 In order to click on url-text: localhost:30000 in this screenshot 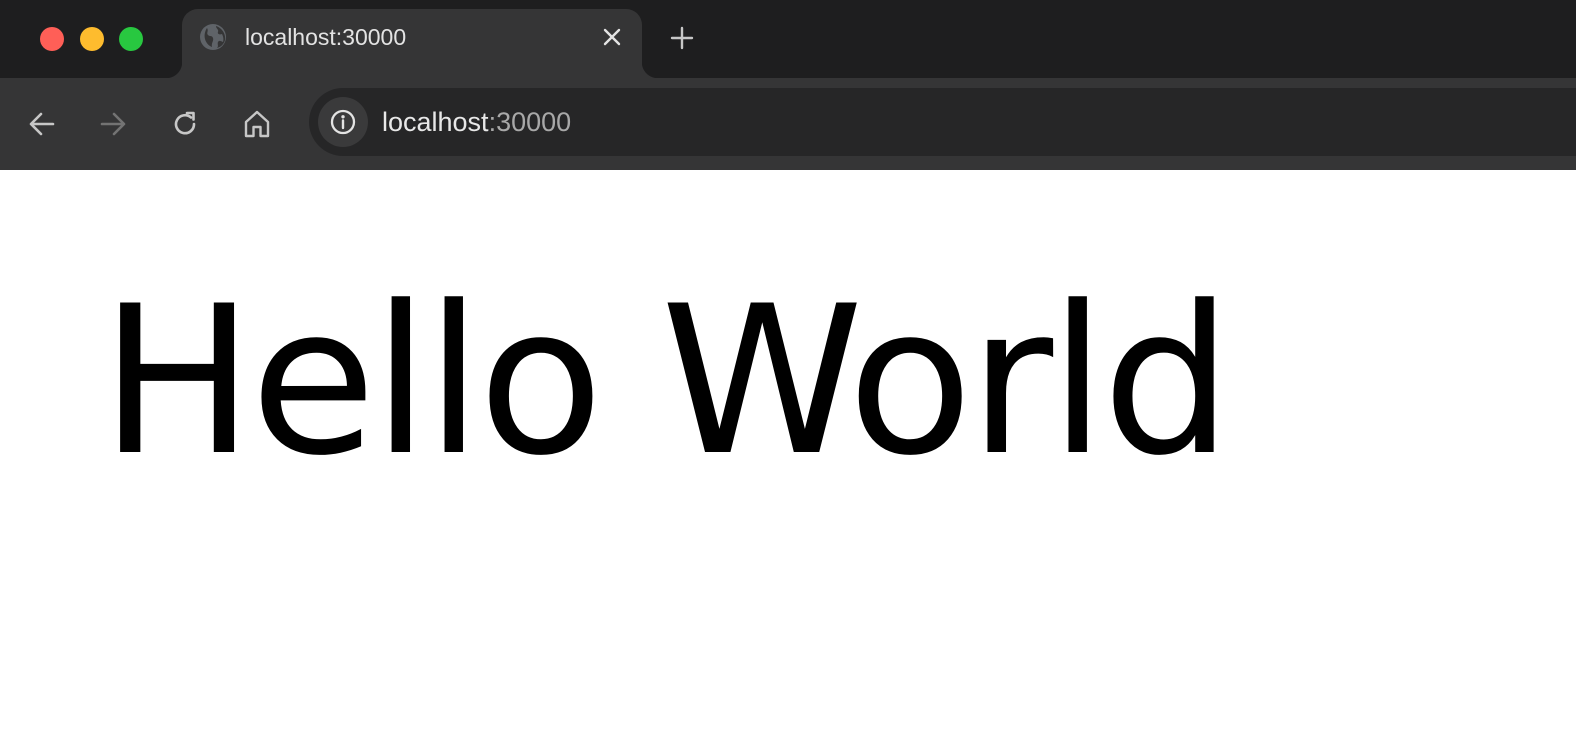, I will do `click(476, 122)`.